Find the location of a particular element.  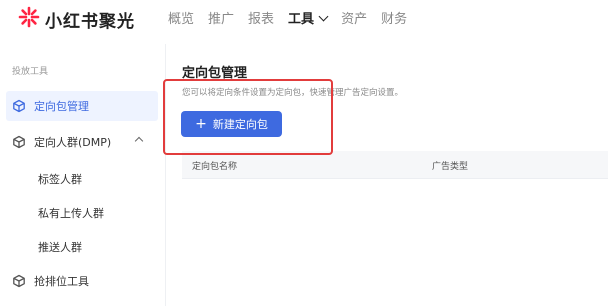

top-nav: 概览 推广 报表 工具 资产 财务 is located at coordinates (294, 20).